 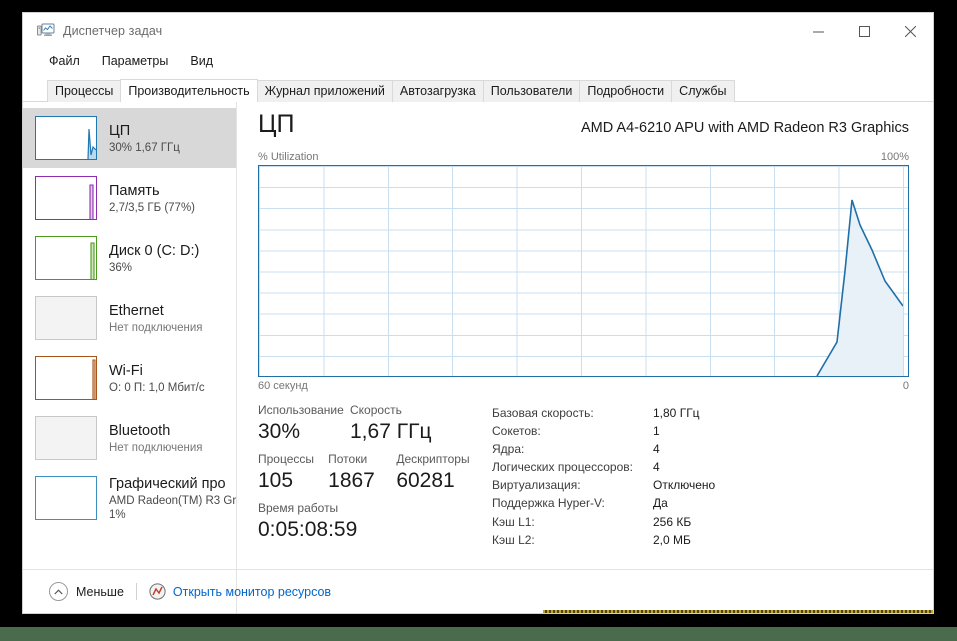 I want to click on fewer-details-button: Меньше, so click(x=86, y=591).